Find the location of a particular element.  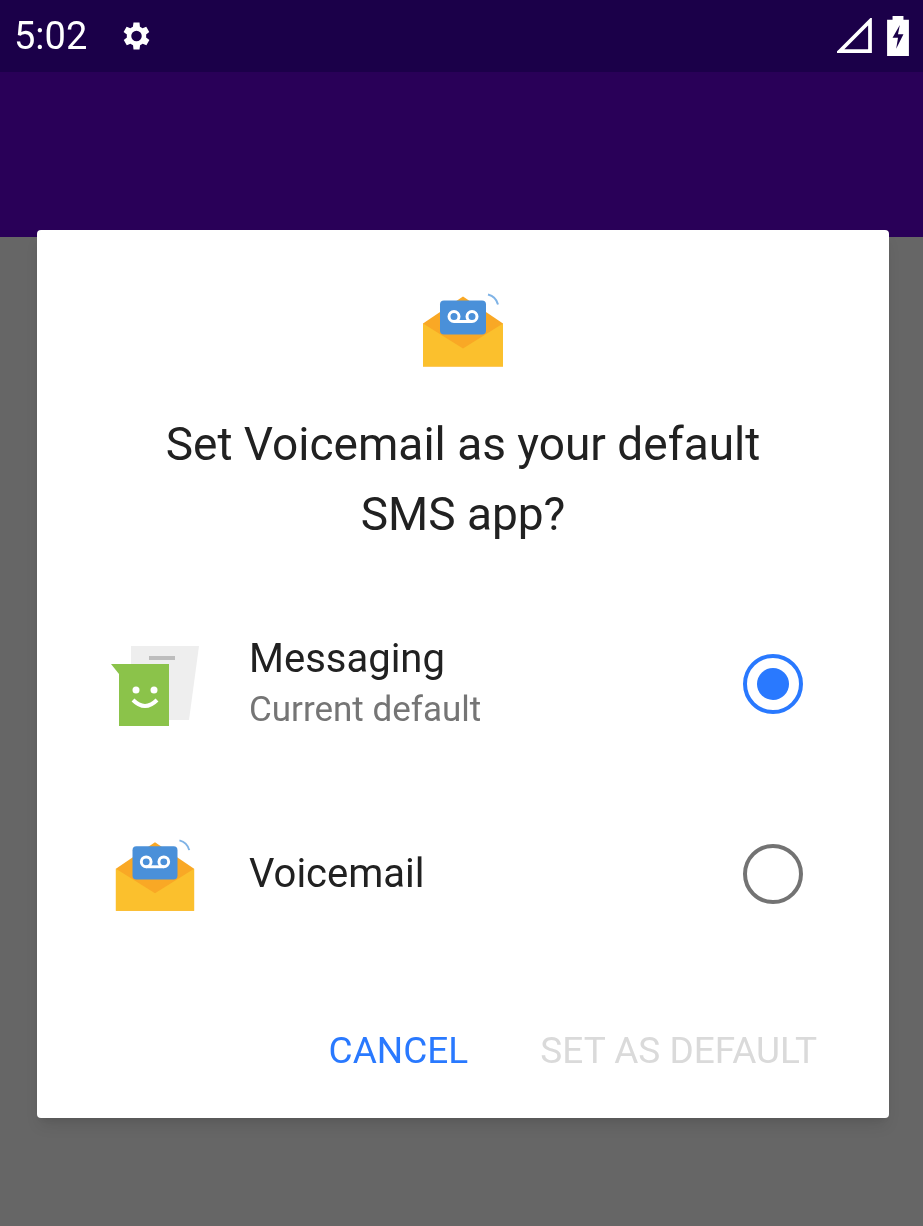

app-option: Voicemail is located at coordinates (463, 874).